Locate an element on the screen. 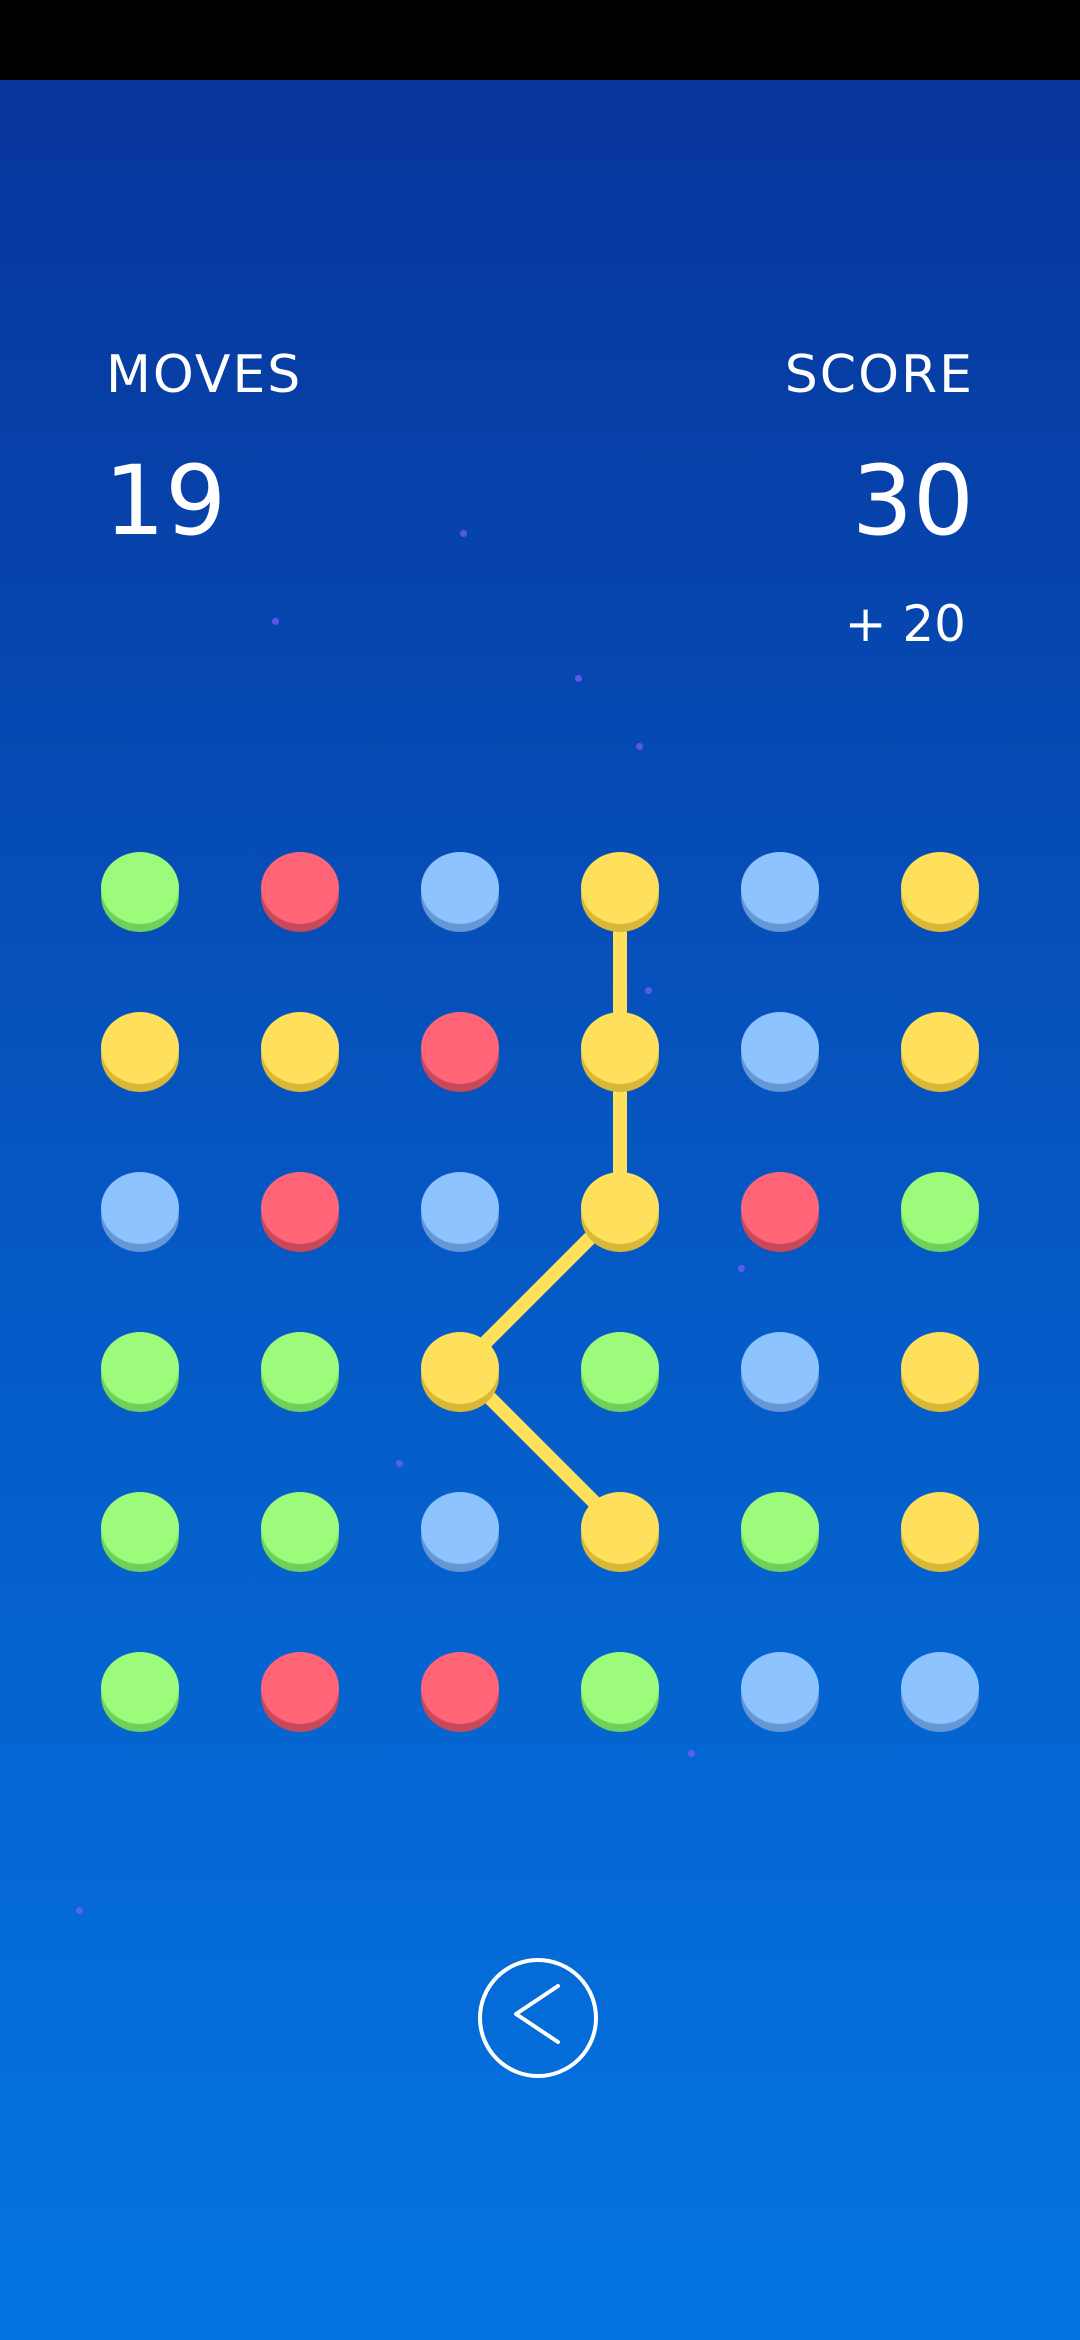  status-bar is located at coordinates (540, 40).